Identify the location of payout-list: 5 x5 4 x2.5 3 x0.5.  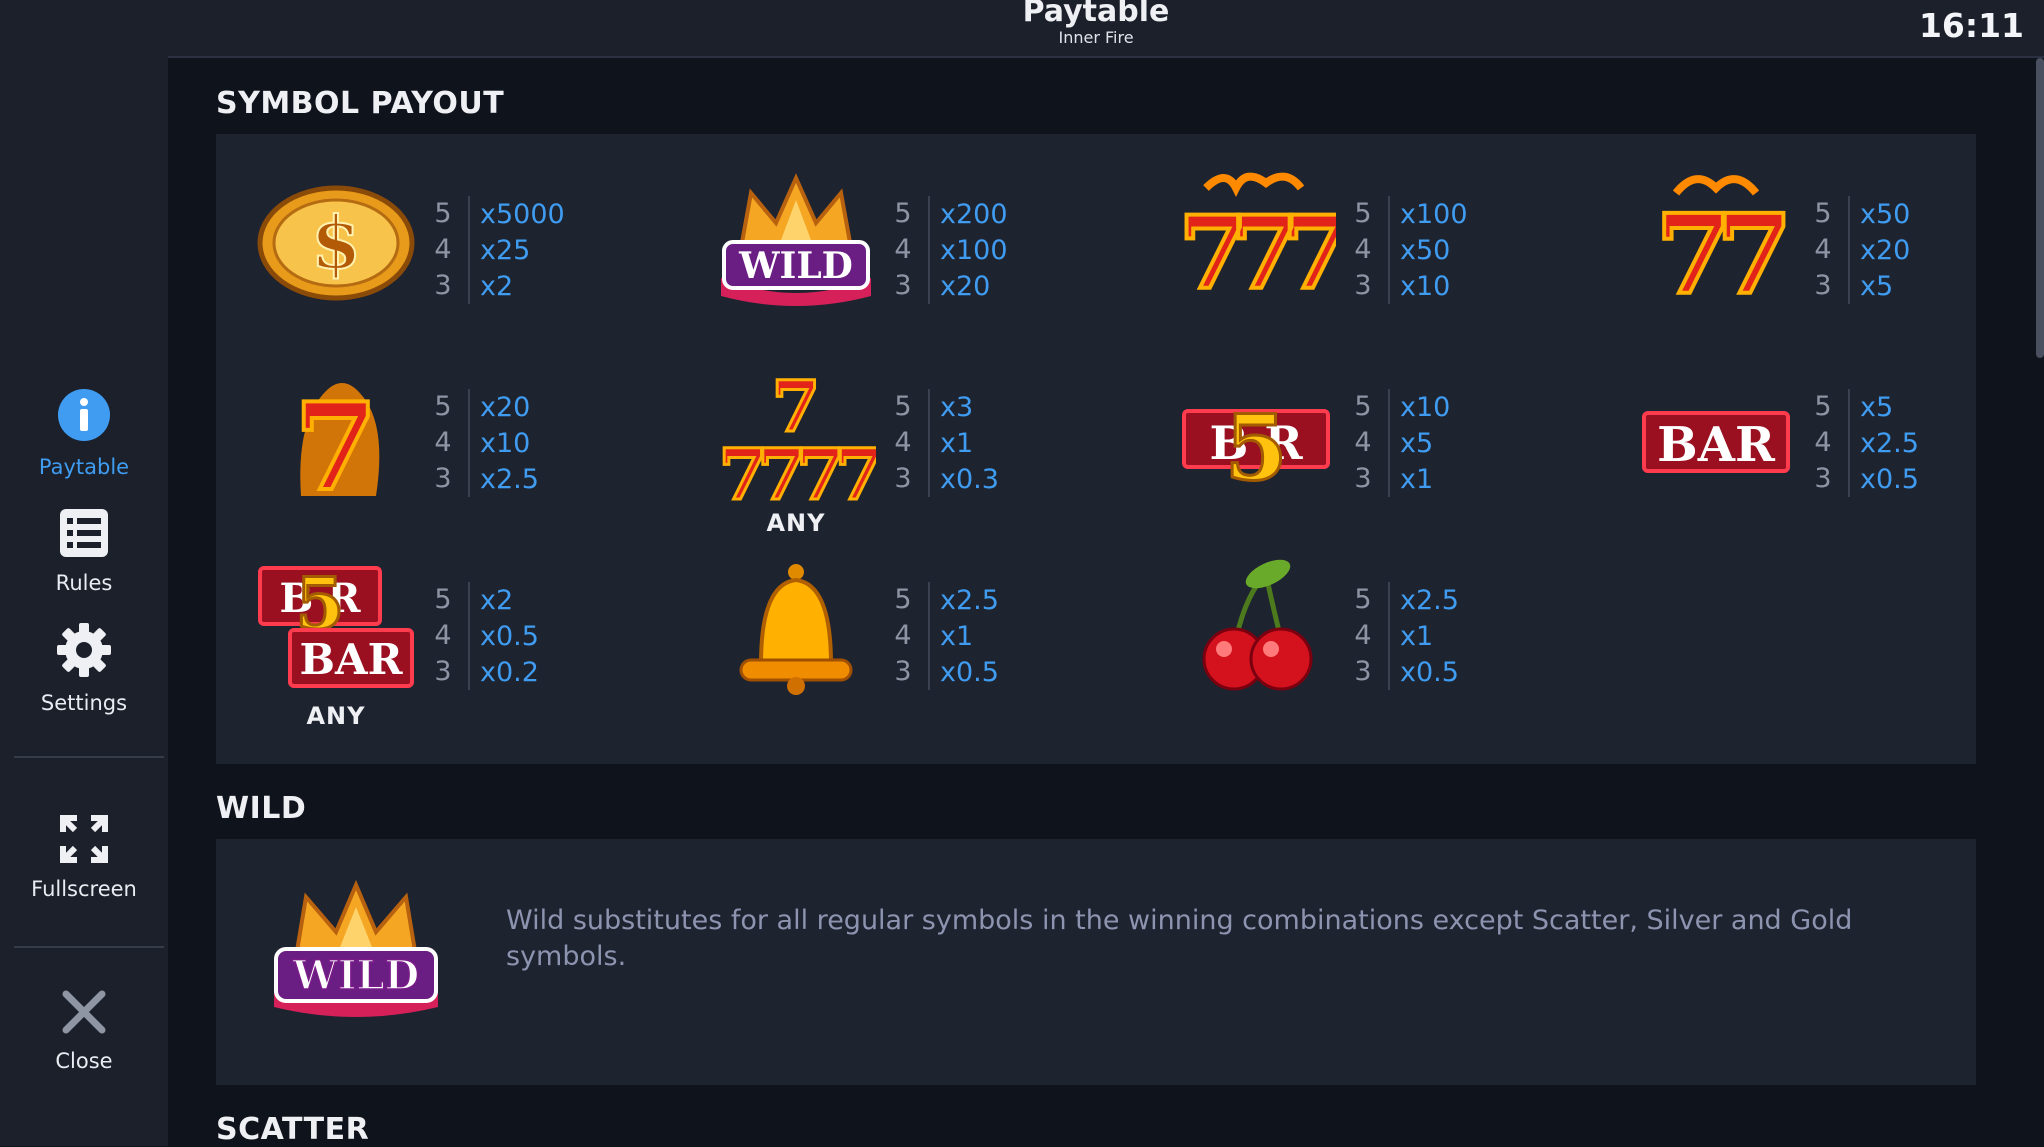
(1863, 443).